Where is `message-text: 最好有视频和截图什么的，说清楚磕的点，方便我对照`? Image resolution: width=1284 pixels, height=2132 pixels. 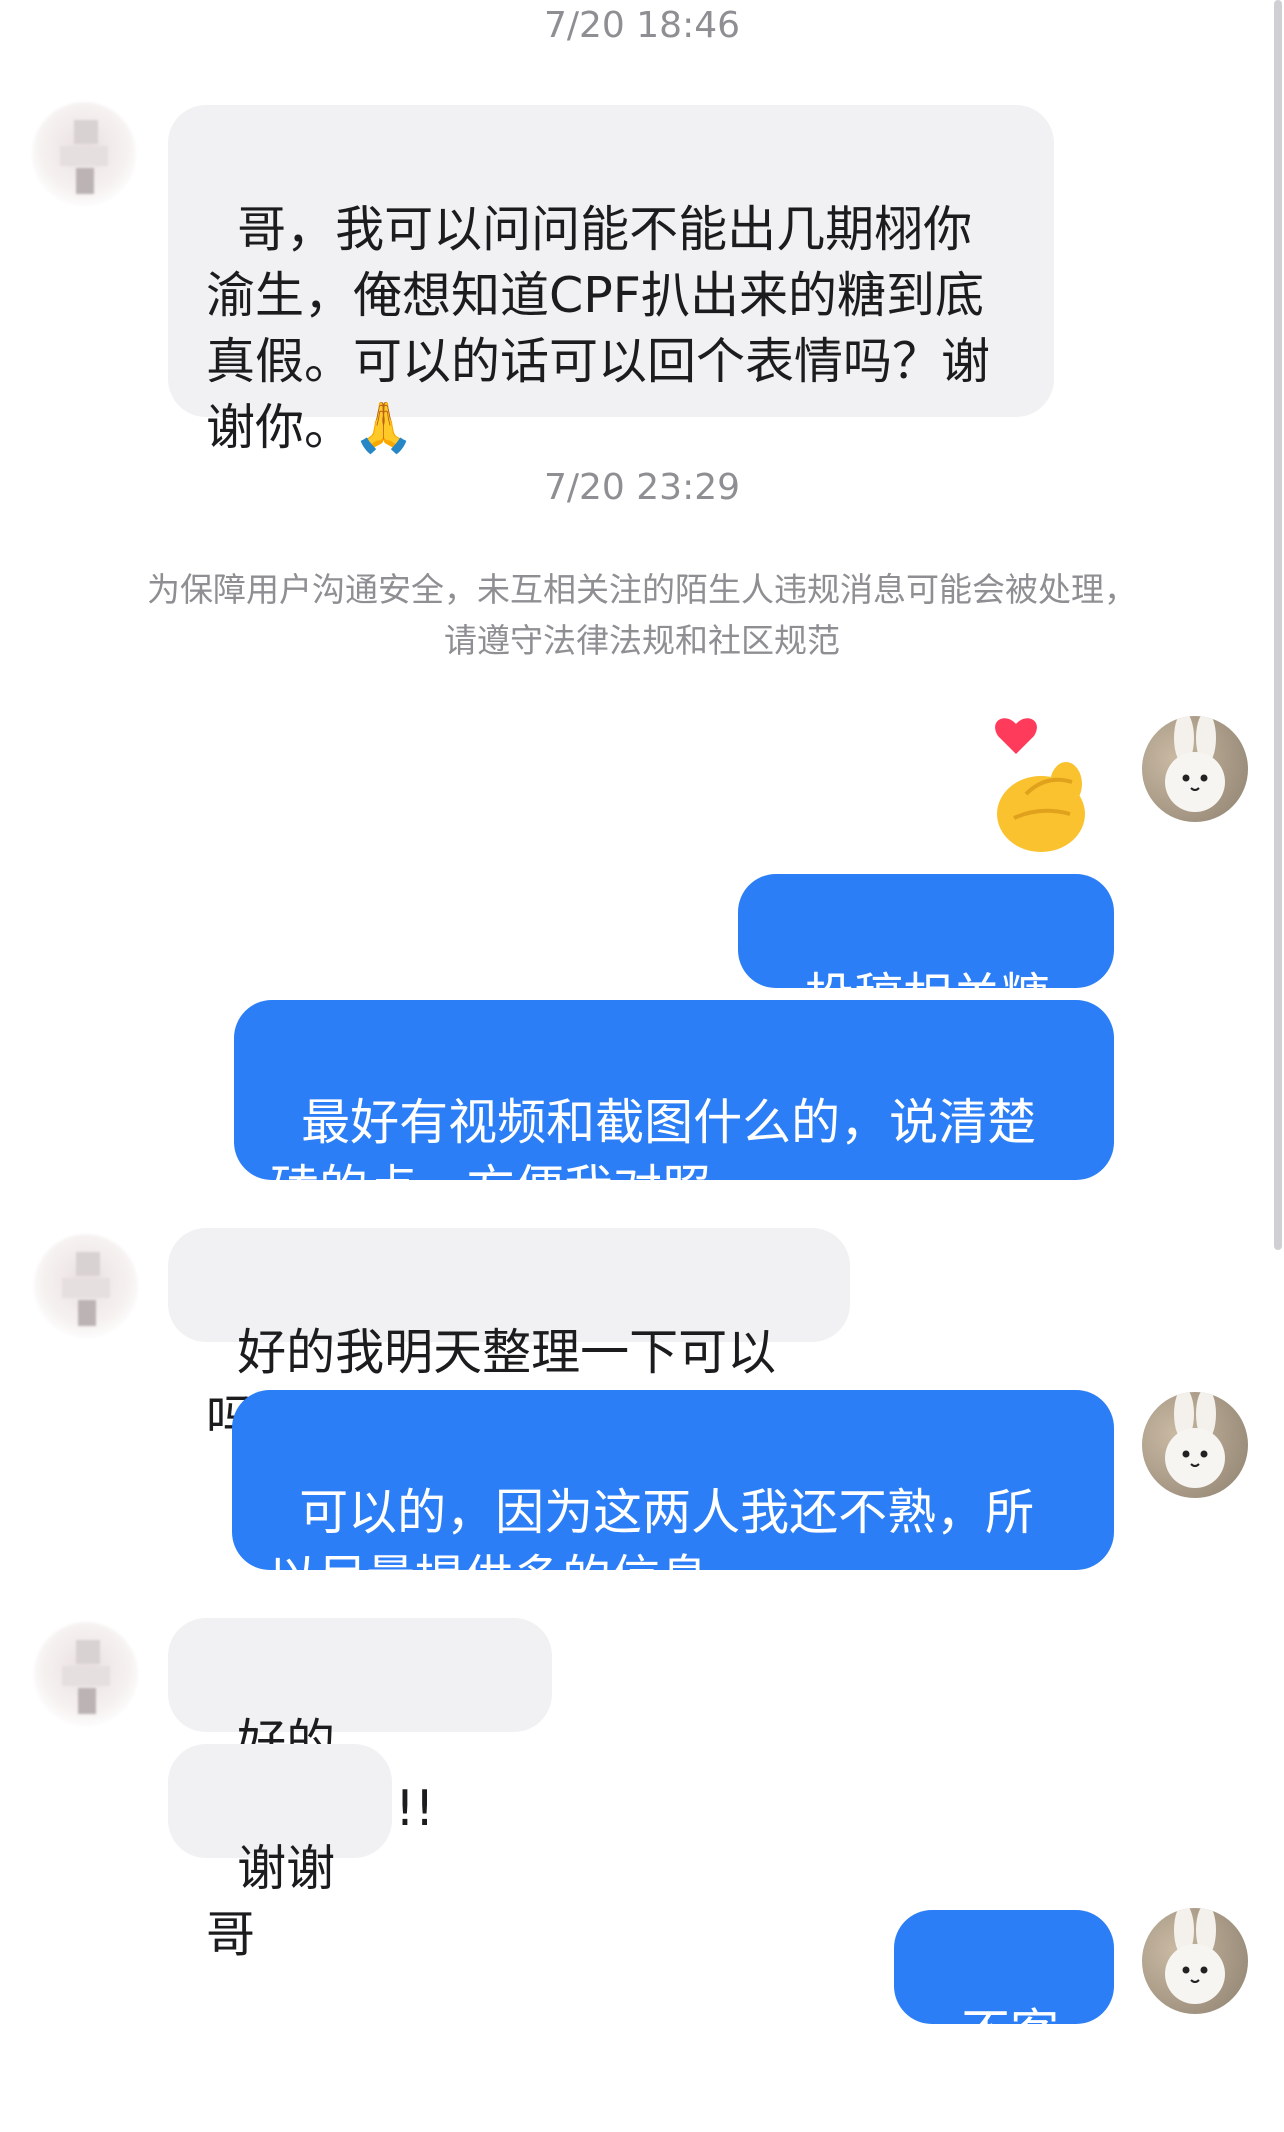
message-text: 最好有视频和截图什么的，说清楚磕的点，方便我对照 is located at coordinates (653, 1155).